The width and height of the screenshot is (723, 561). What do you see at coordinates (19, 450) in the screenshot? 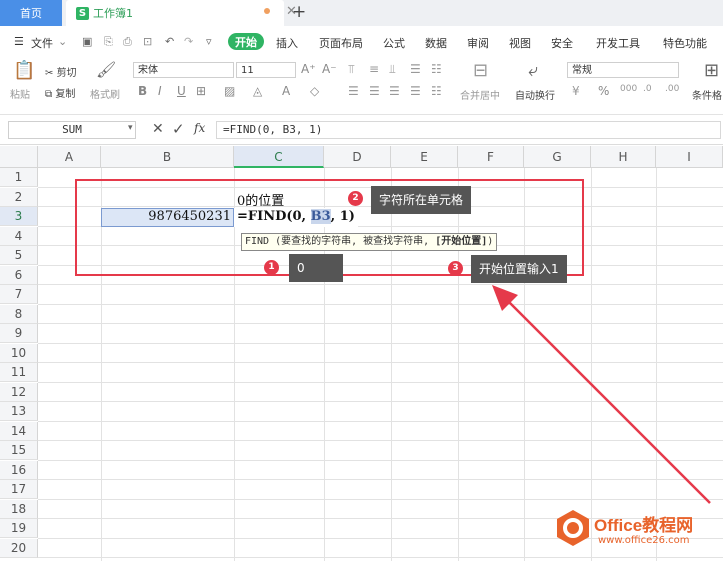
I see `row-header: 15` at bounding box center [19, 450].